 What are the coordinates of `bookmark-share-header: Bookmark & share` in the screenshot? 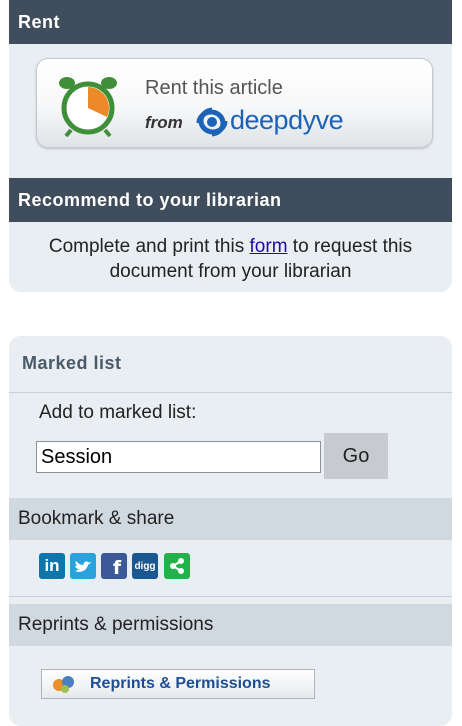 It's located at (230, 519).